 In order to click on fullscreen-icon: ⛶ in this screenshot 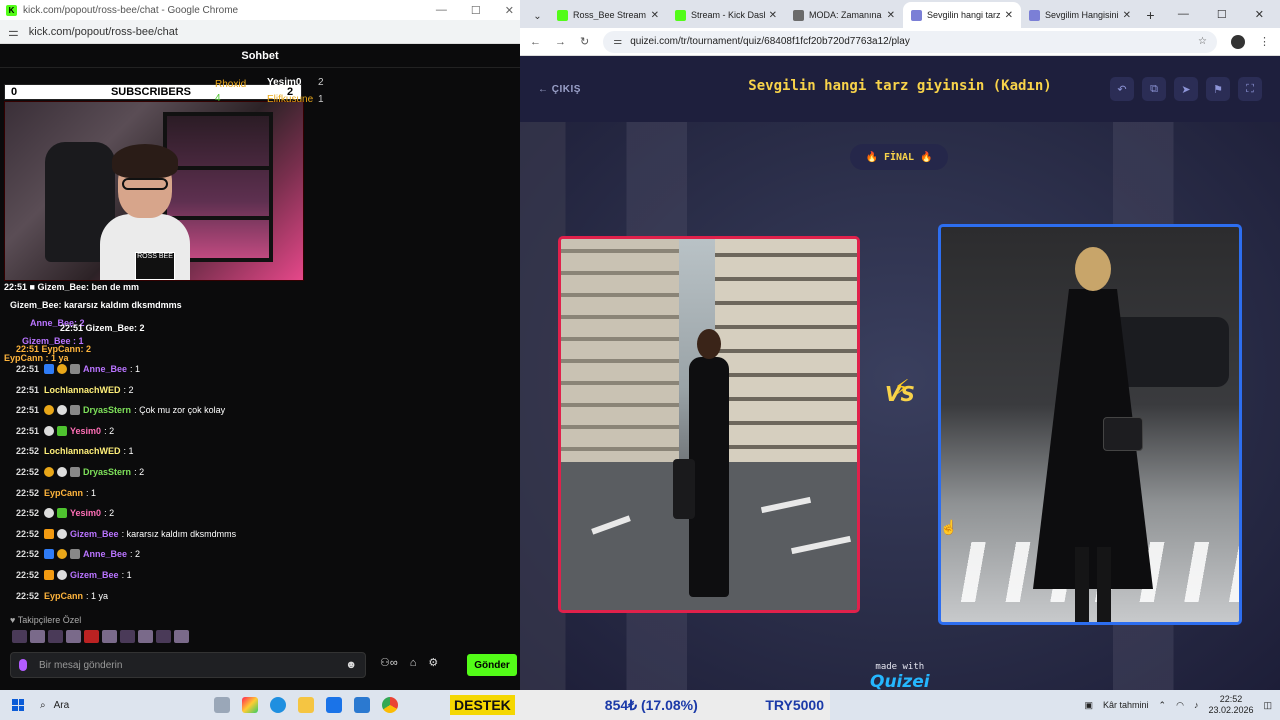, I will do `click(1250, 89)`.